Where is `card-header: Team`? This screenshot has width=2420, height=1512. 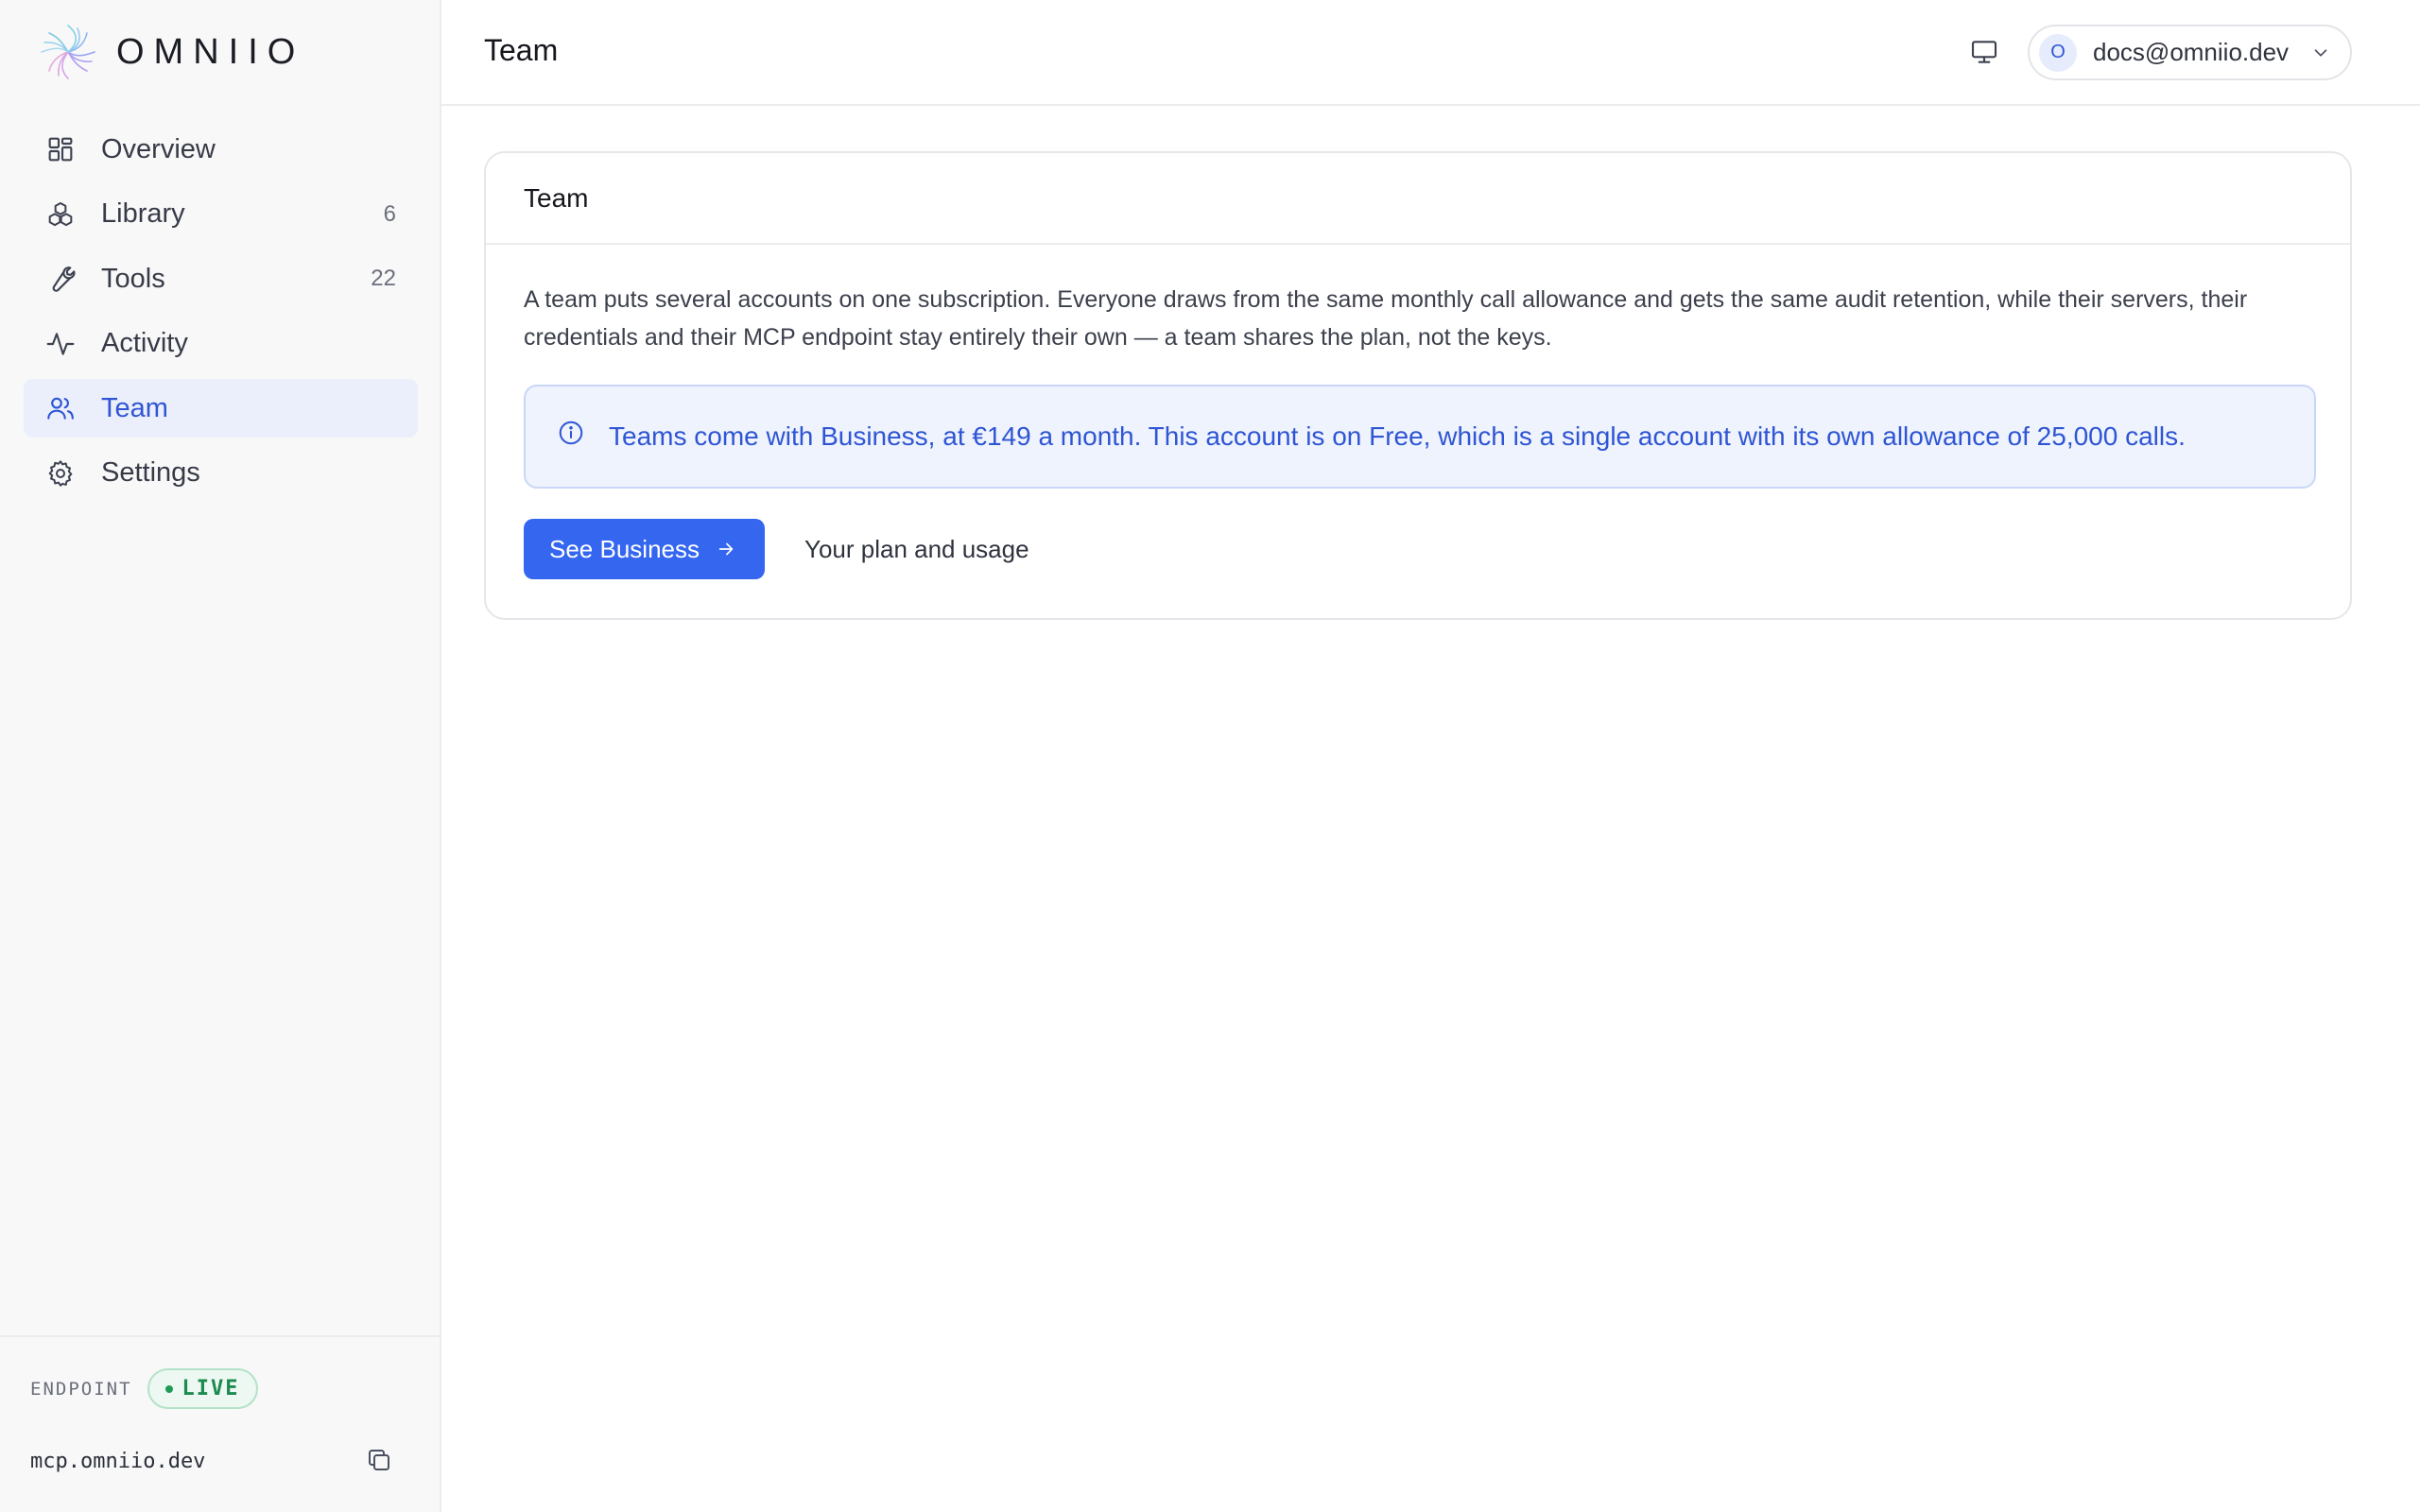
card-header: Team is located at coordinates (1418, 199).